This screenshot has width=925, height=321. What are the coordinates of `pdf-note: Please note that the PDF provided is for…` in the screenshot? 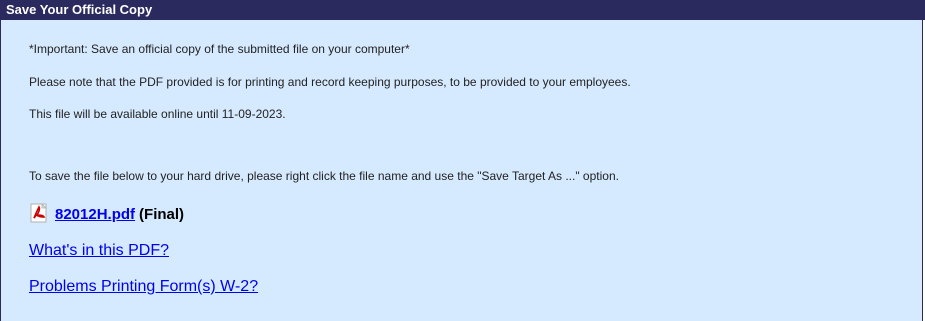 It's located at (330, 82).